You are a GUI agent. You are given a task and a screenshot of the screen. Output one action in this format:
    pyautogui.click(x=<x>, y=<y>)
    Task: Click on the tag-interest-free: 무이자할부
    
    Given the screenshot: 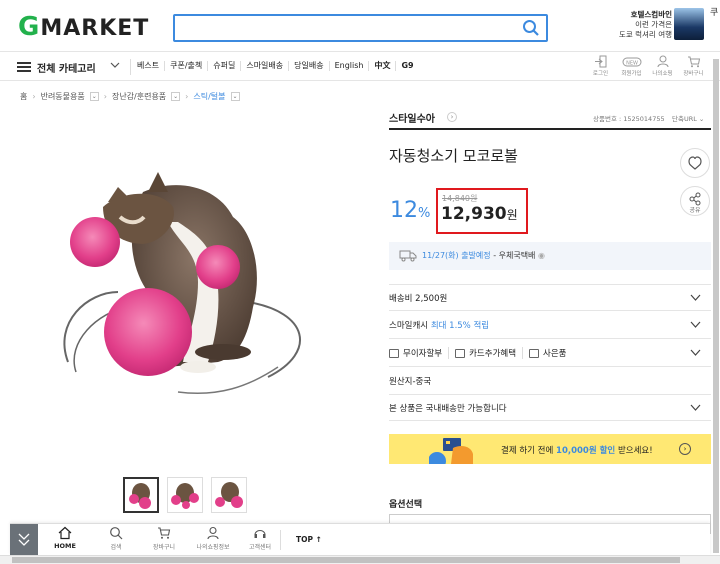 What is the action you would take?
    pyautogui.click(x=419, y=353)
    